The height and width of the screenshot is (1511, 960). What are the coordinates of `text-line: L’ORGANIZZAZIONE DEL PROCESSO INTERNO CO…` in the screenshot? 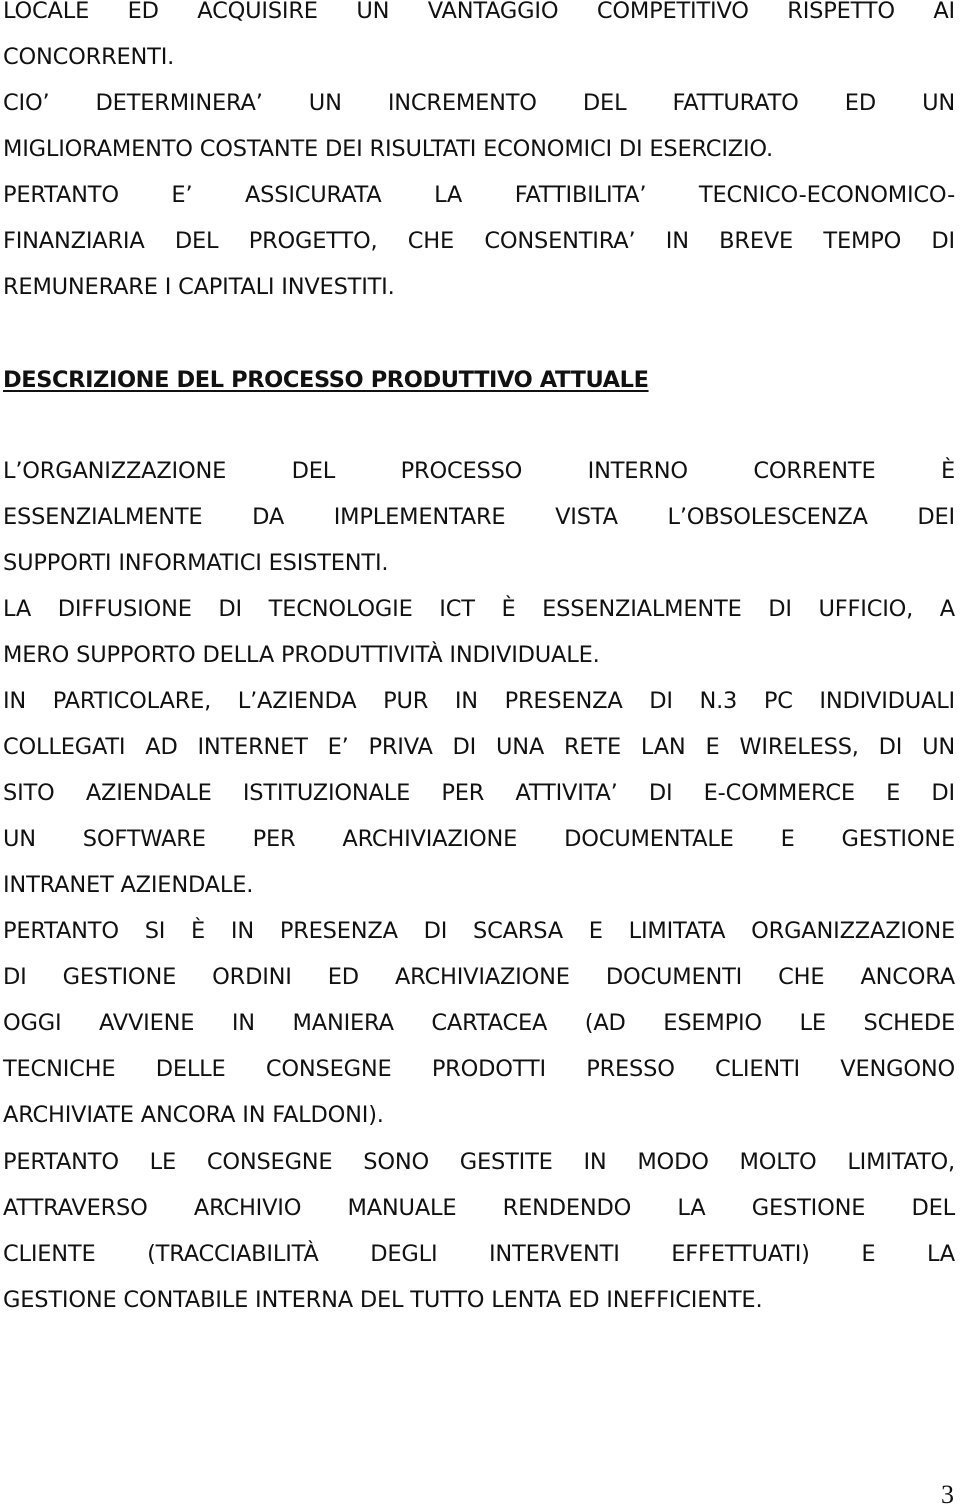 It's located at (479, 471).